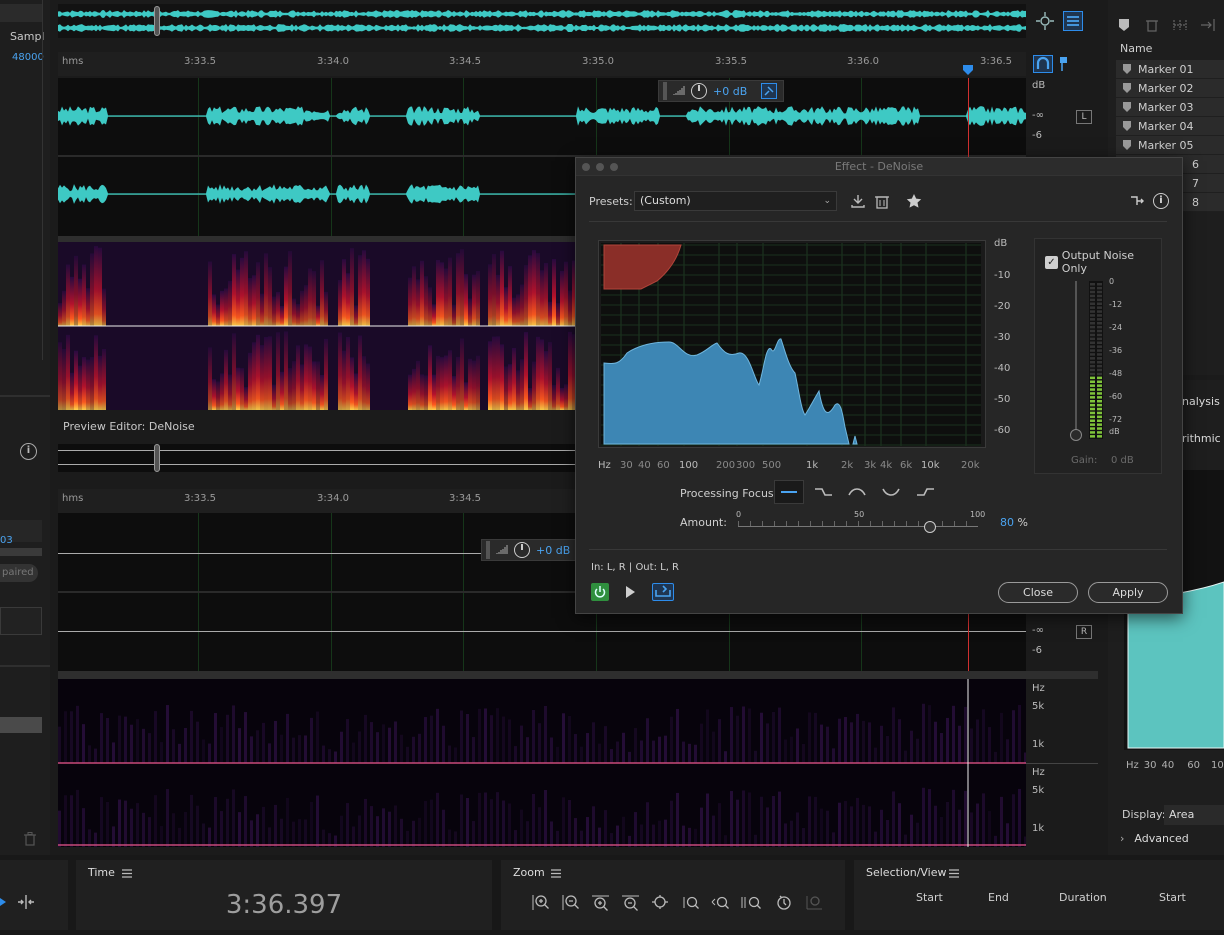 This screenshot has width=1224, height=935. What do you see at coordinates (1128, 592) in the screenshot?
I see `apply-button: Apply` at bounding box center [1128, 592].